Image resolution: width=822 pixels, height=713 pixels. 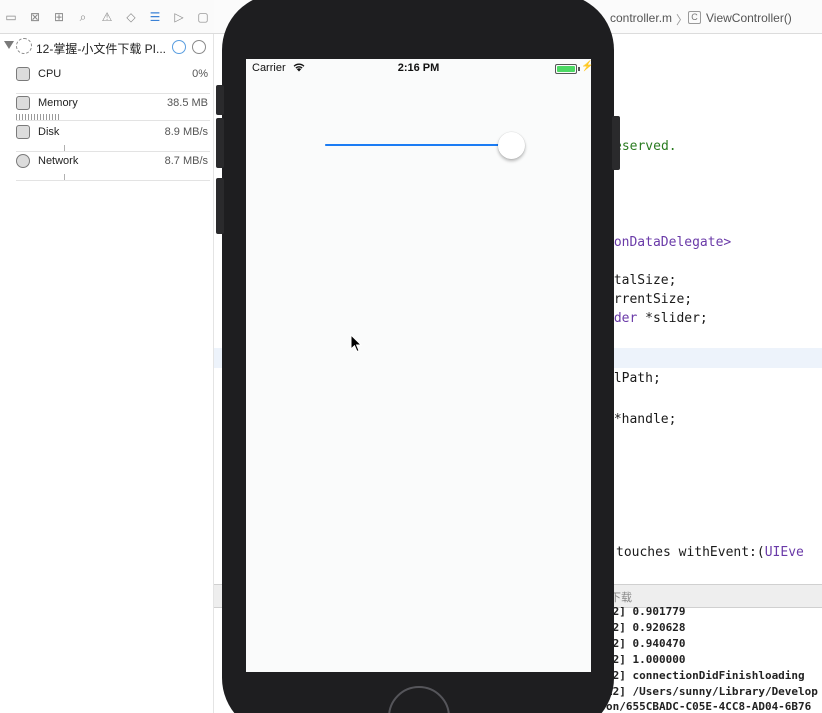 What do you see at coordinates (641, 280) in the screenshot?
I see `code-line: otalSize;` at bounding box center [641, 280].